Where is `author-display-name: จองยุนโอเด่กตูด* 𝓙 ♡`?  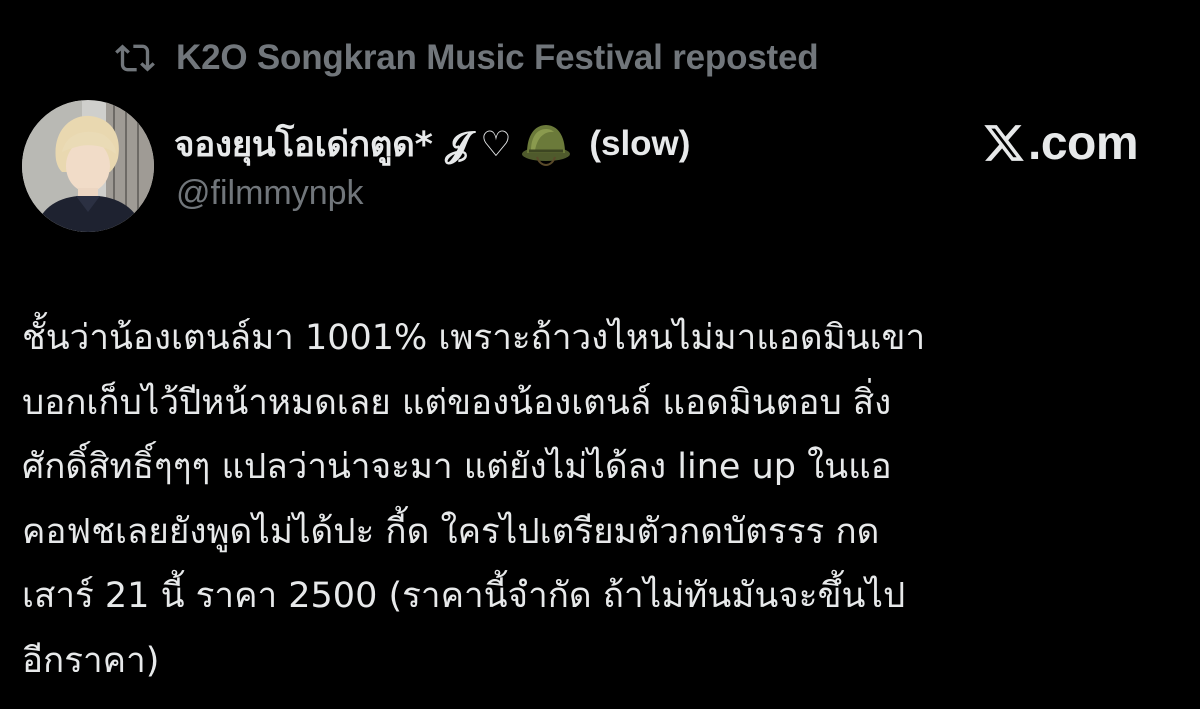
author-display-name: จองยุนโอเด่กตูด* 𝓙 ♡ is located at coordinates (343, 144).